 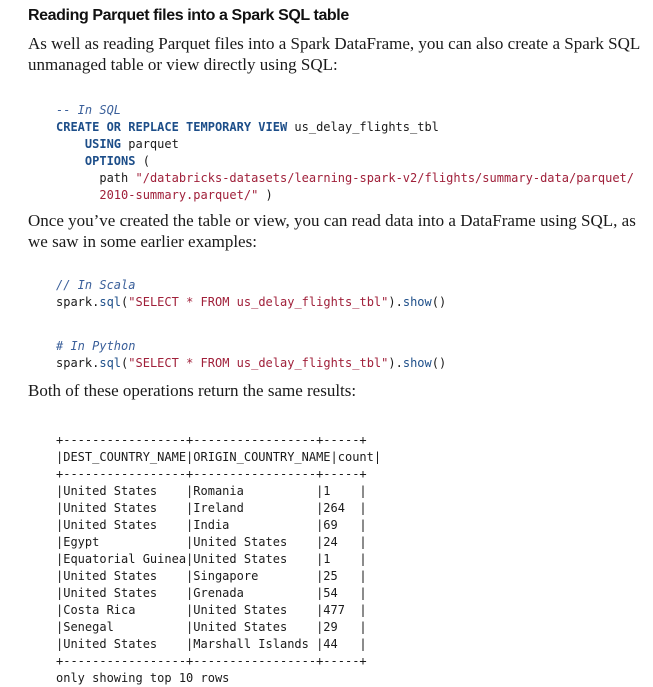 What do you see at coordinates (395, 363) in the screenshot?
I see `python-close: ).` at bounding box center [395, 363].